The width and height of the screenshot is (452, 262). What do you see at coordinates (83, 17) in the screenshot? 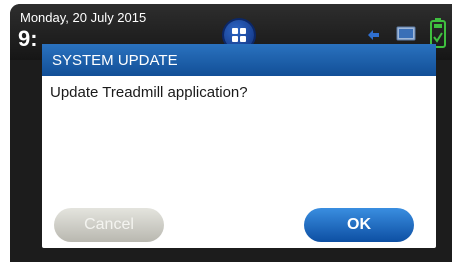
I see `status-date: Monday, 20 July 2015` at bounding box center [83, 17].